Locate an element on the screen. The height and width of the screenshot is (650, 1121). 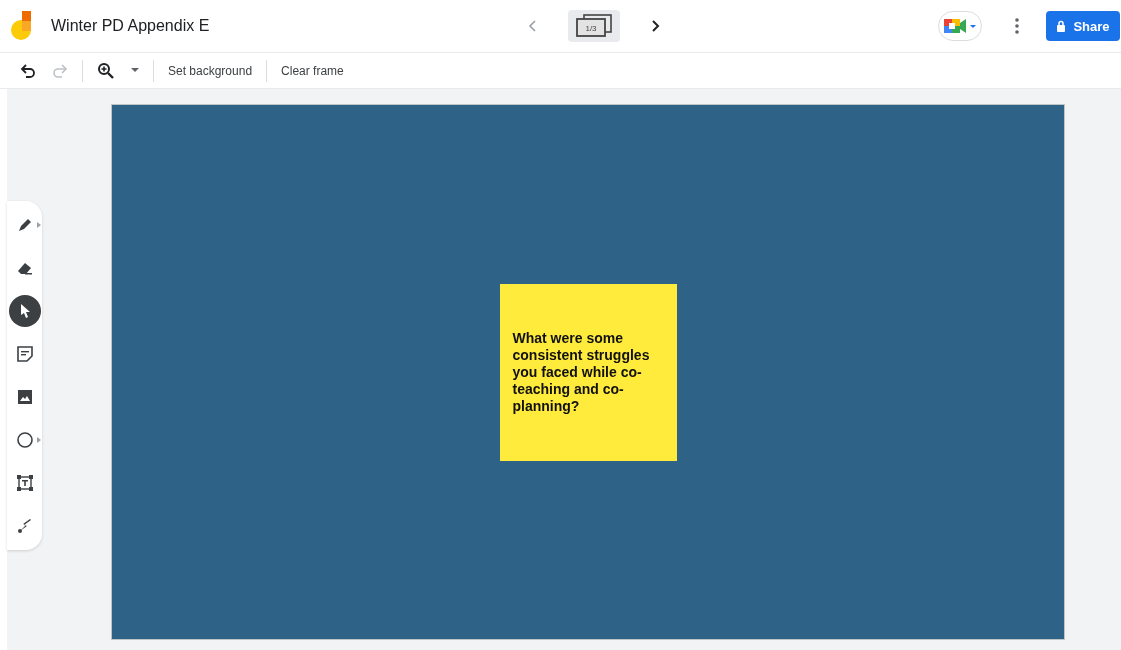
sticky-note: What were some consistent struggles you faced while co-teaching and co-planning? is located at coordinates (588, 372).